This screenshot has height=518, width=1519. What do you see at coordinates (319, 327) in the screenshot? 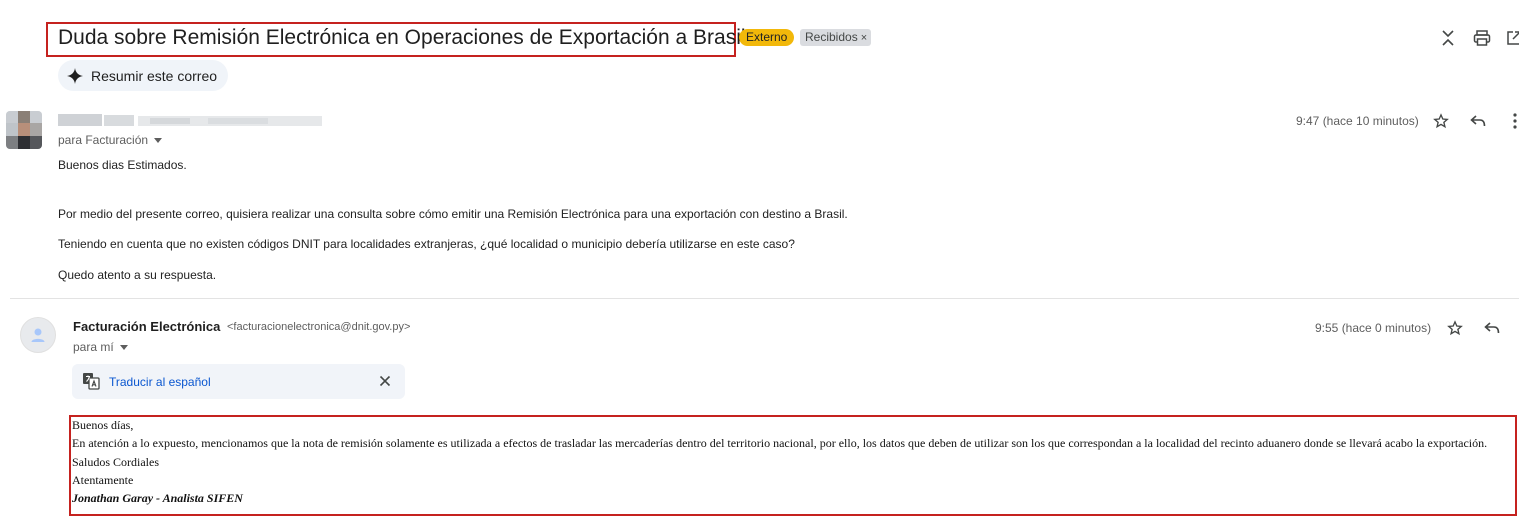
I see `sender-email: <facturacionelectronica@dnit.gov.py>` at bounding box center [319, 327].